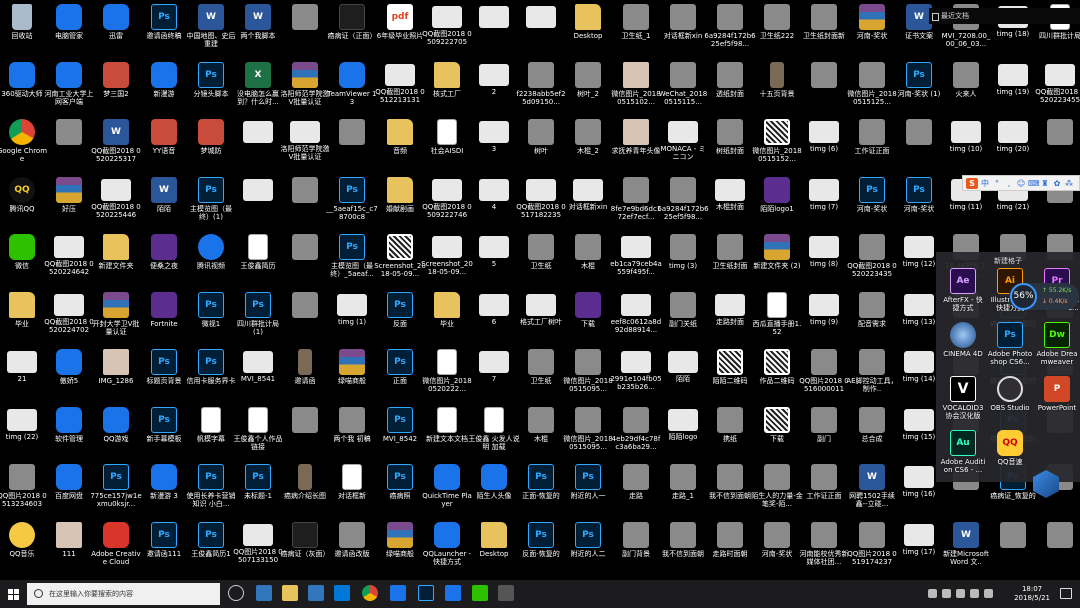 This screenshot has height=608, width=1080. What do you see at coordinates (400, 377) in the screenshot?
I see `desktop-icon: Ps 正面` at bounding box center [400, 377].